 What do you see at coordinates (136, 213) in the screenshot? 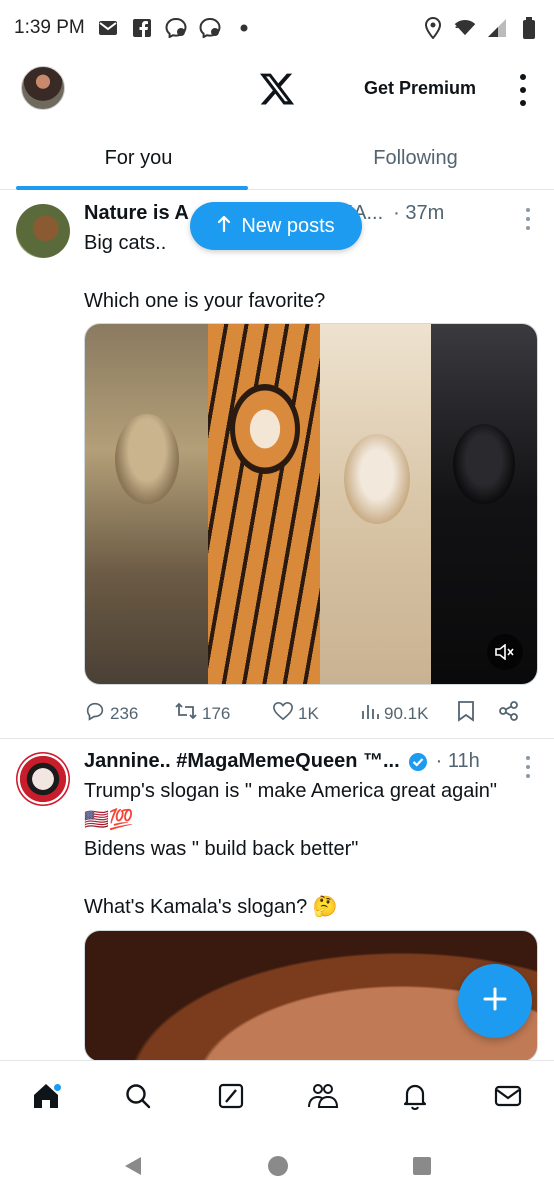
I see `tweet-author-name: Nature is A` at bounding box center [136, 213].